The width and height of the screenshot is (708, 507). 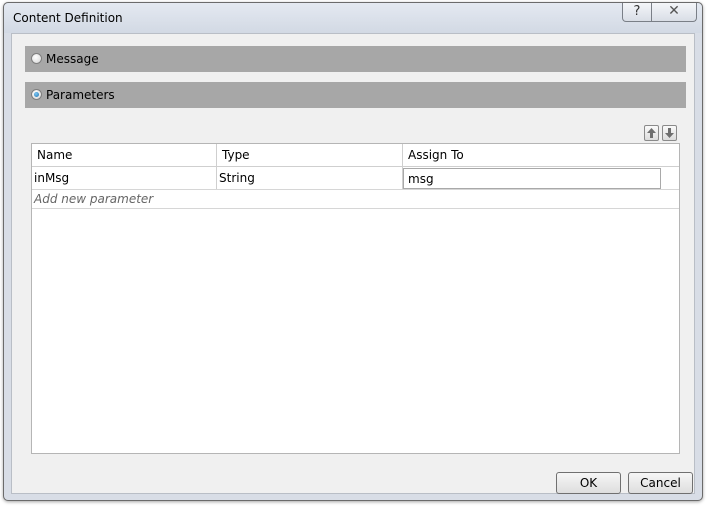 I want to click on ok-button: OK, so click(x=588, y=483).